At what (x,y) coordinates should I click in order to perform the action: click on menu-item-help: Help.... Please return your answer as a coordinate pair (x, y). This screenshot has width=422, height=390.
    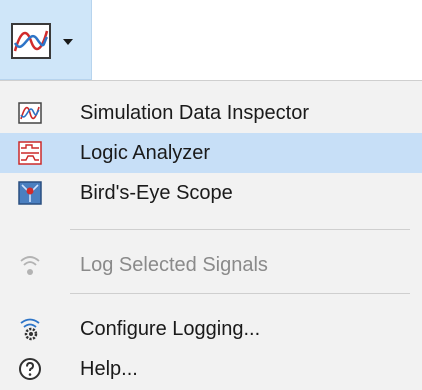
    Looking at the image, I should click on (211, 369).